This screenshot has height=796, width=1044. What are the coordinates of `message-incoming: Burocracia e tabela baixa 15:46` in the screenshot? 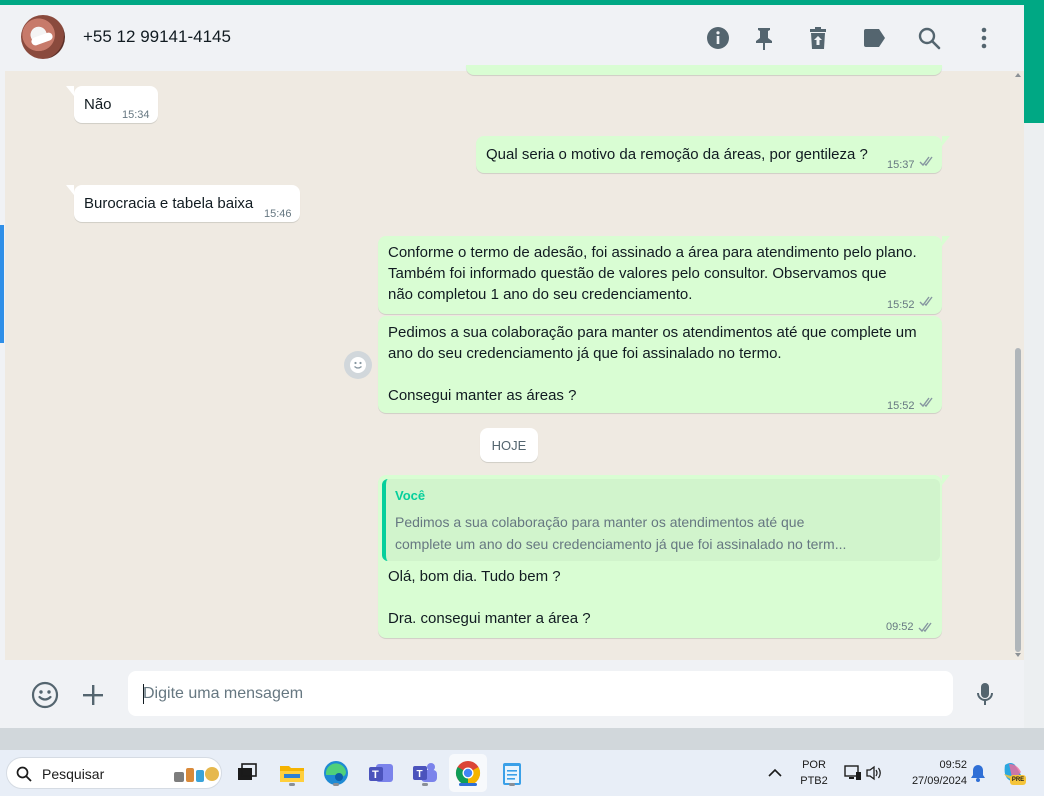 It's located at (183, 203).